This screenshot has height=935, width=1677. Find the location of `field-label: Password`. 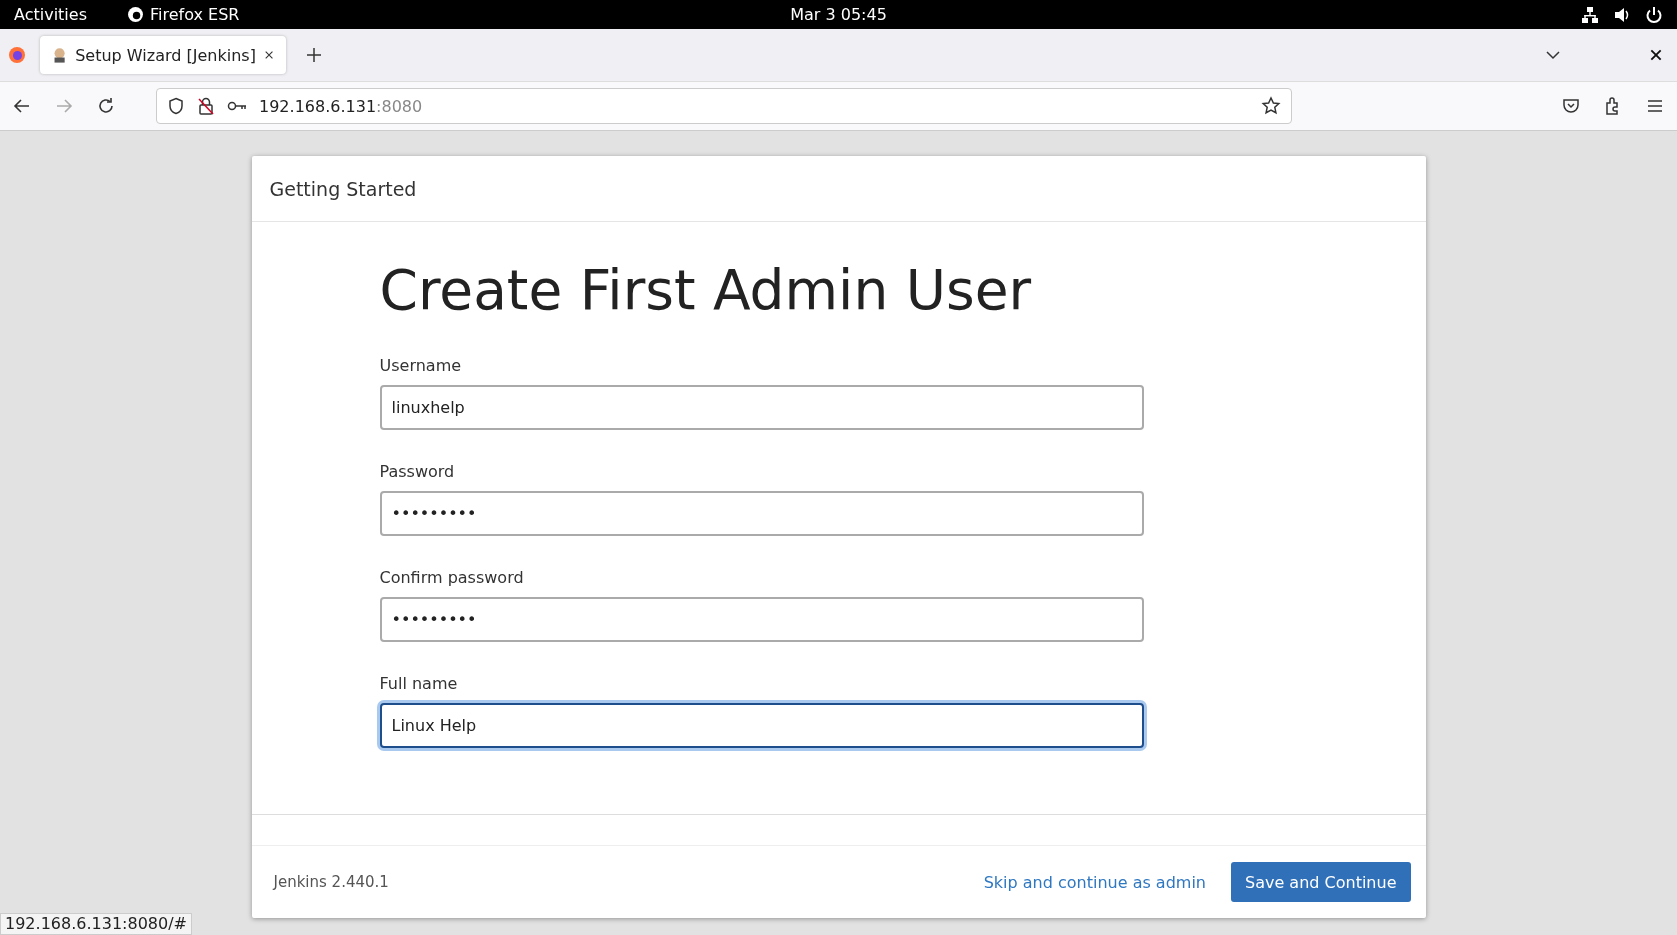

field-label: Password is located at coordinates (417, 471).